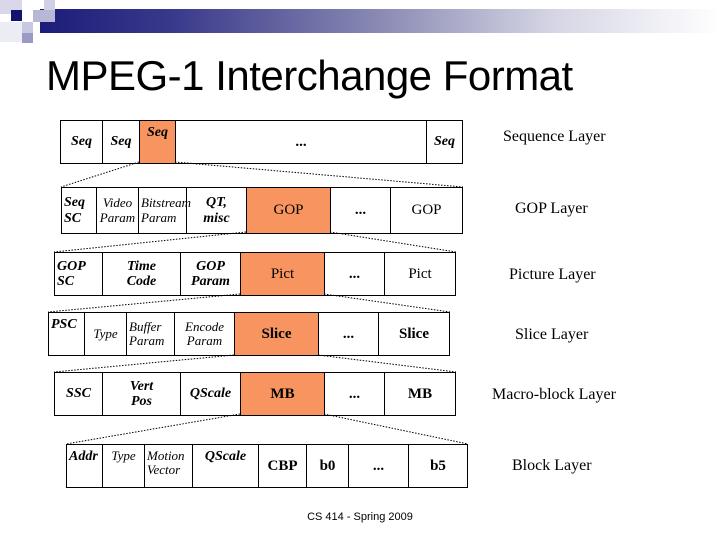 This screenshot has width=720, height=540. Describe the element at coordinates (78, 210) in the screenshot. I see `seq-sc-cell: Seq SC` at that location.